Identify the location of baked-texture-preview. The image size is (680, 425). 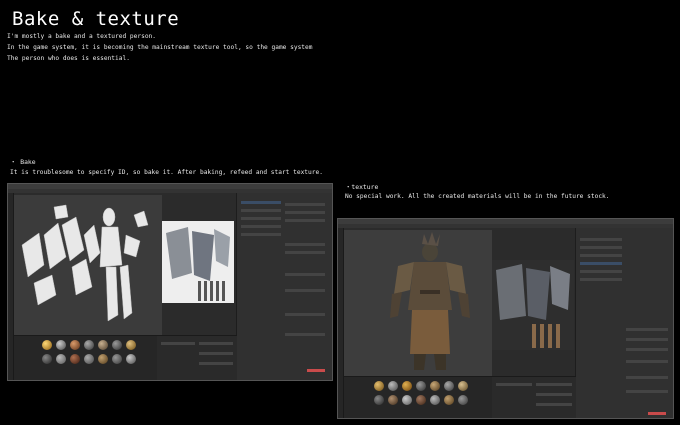
(198, 262).